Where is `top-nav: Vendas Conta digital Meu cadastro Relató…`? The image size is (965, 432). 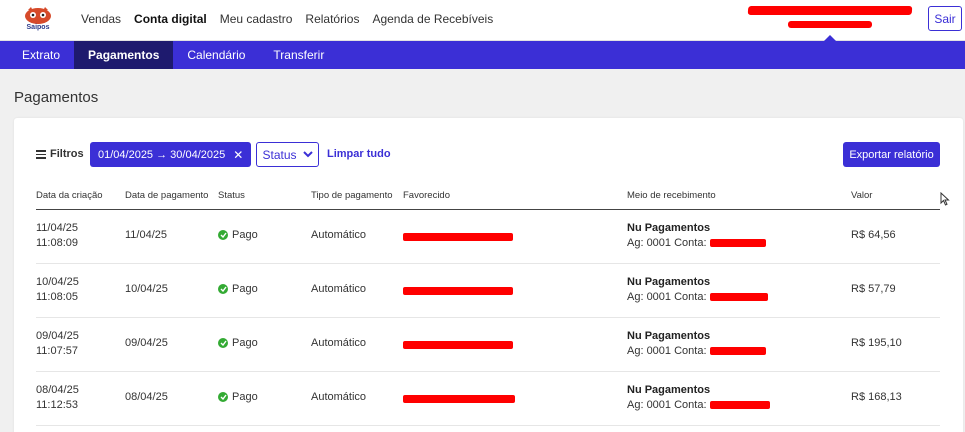 top-nav: Vendas Conta digital Meu cadastro Relató… is located at coordinates (287, 19).